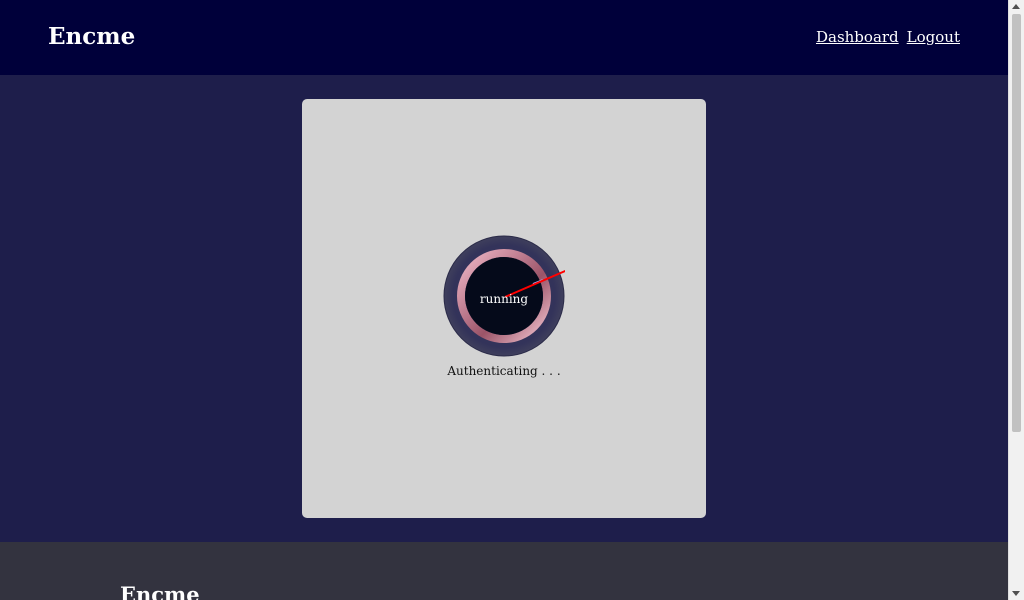 Image resolution: width=1024 pixels, height=600 pixels. I want to click on logout-link: Logout, so click(933, 37).